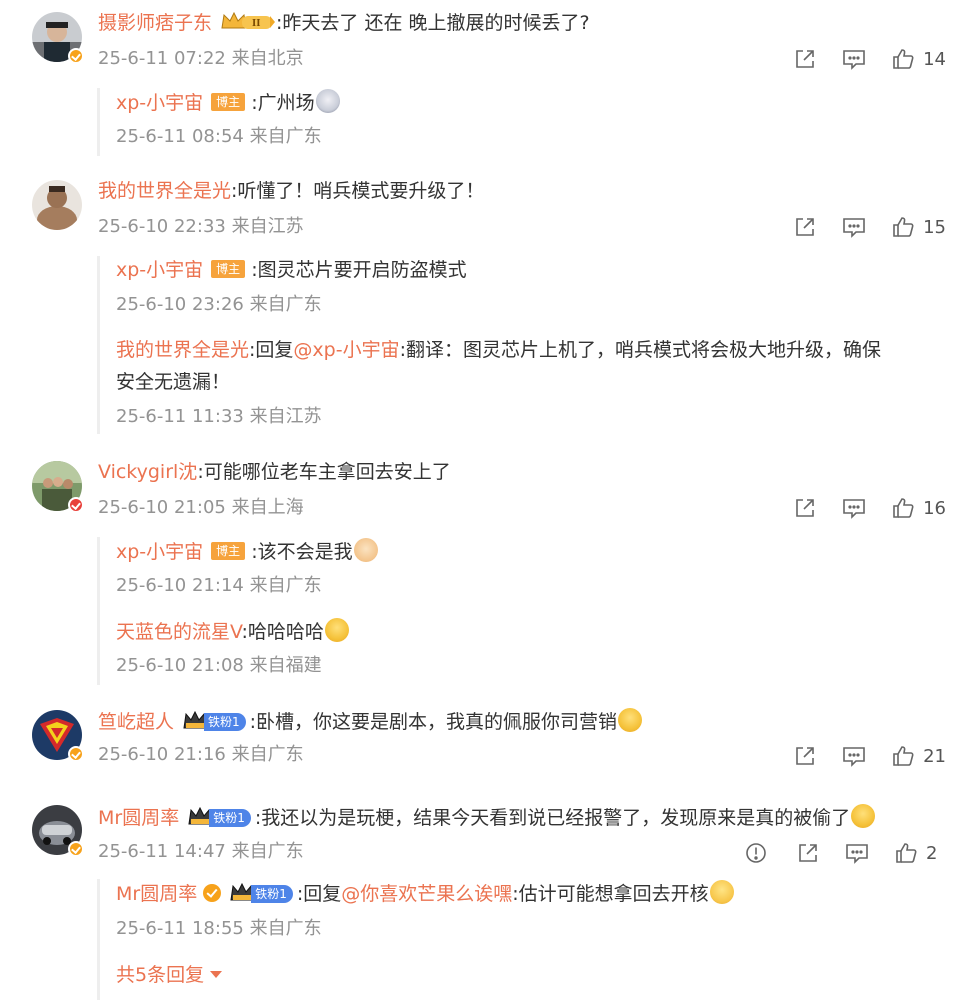 This screenshot has height=1007, width=960. What do you see at coordinates (201, 58) in the screenshot?
I see `comment-meta: 25-6-11 07:22 来自北京` at bounding box center [201, 58].